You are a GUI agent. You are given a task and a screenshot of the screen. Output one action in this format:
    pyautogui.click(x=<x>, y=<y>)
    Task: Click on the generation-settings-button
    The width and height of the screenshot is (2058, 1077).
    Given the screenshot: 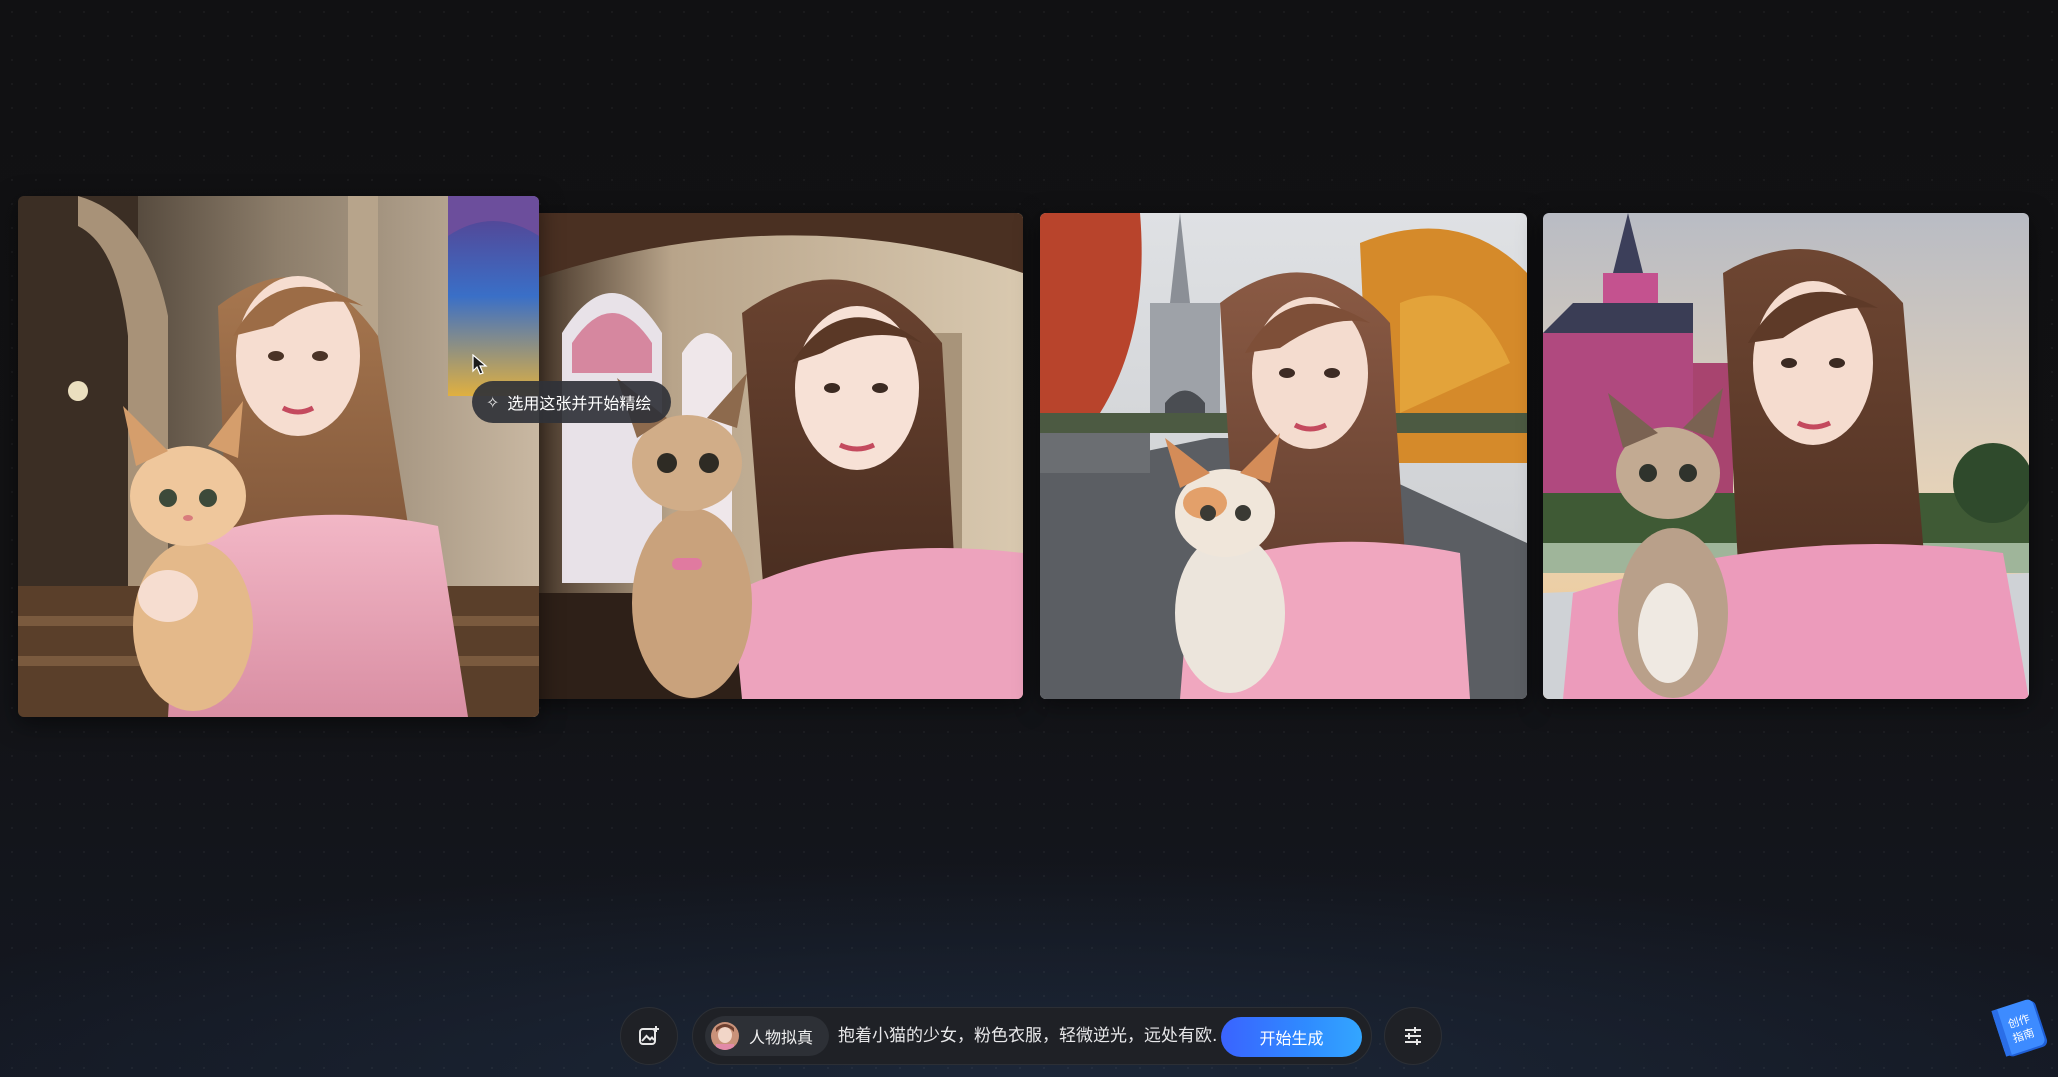 What is the action you would take?
    pyautogui.click(x=1413, y=1036)
    